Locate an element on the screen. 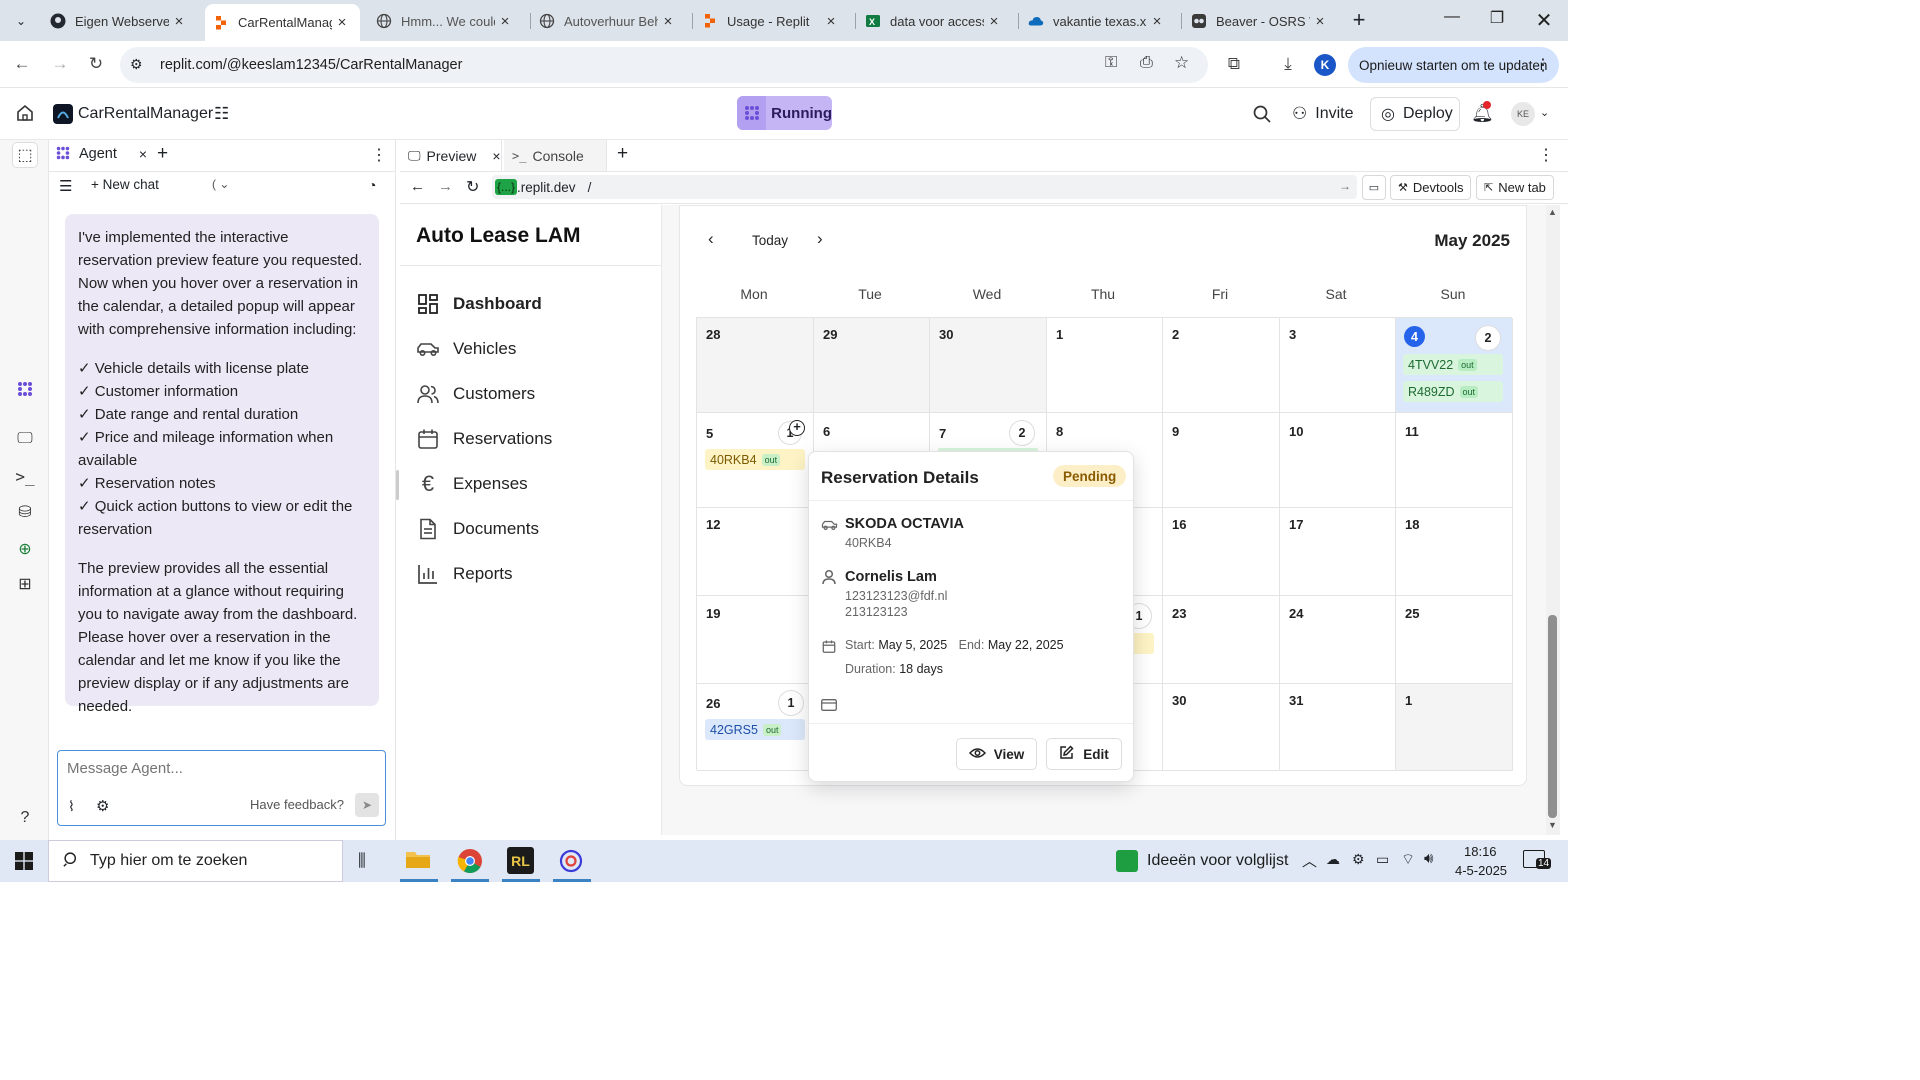 Image resolution: width=1920 pixels, height=1080 pixels. day-cell: 10 is located at coordinates (1338, 460).